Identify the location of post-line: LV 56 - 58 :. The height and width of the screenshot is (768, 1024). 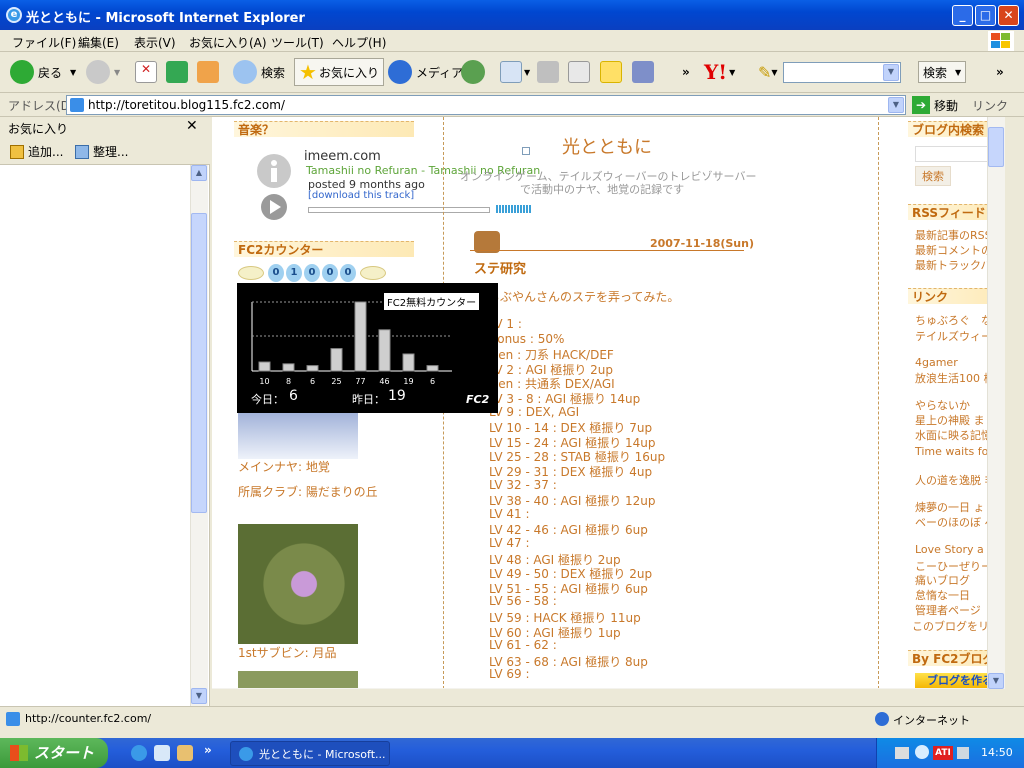
(523, 601).